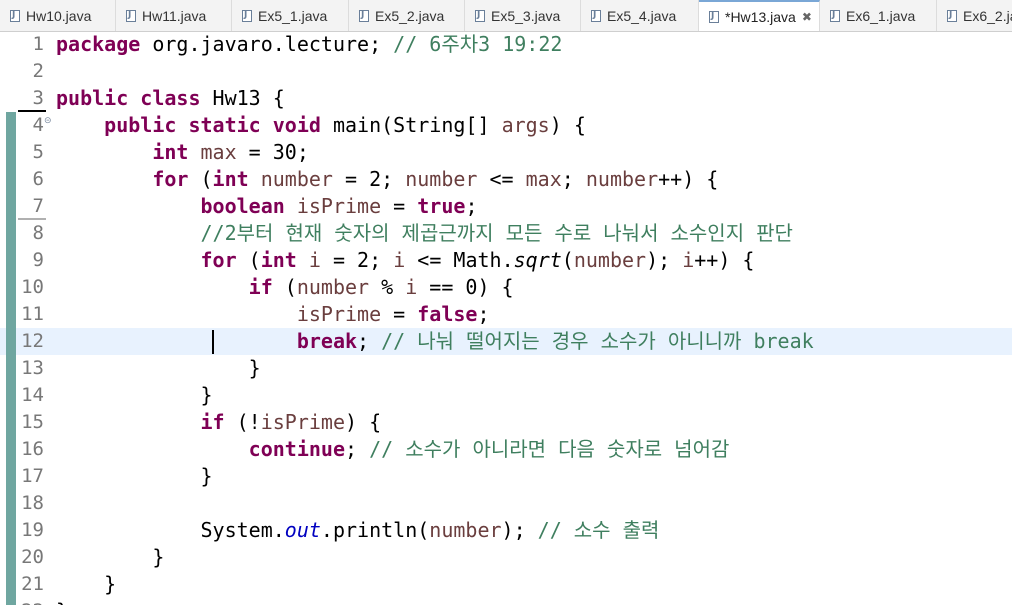  What do you see at coordinates (478, 44) in the screenshot?
I see `code-token: // 6주차3 19:22` at bounding box center [478, 44].